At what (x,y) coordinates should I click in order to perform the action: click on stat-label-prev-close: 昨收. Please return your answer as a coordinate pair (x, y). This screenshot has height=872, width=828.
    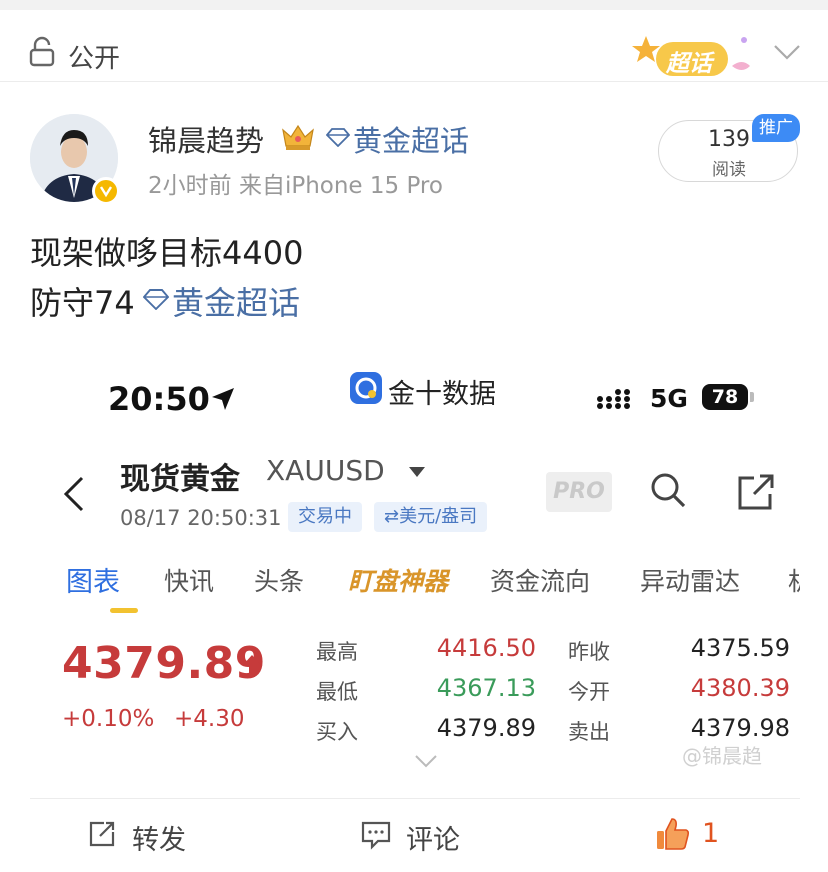
    Looking at the image, I should click on (589, 652).